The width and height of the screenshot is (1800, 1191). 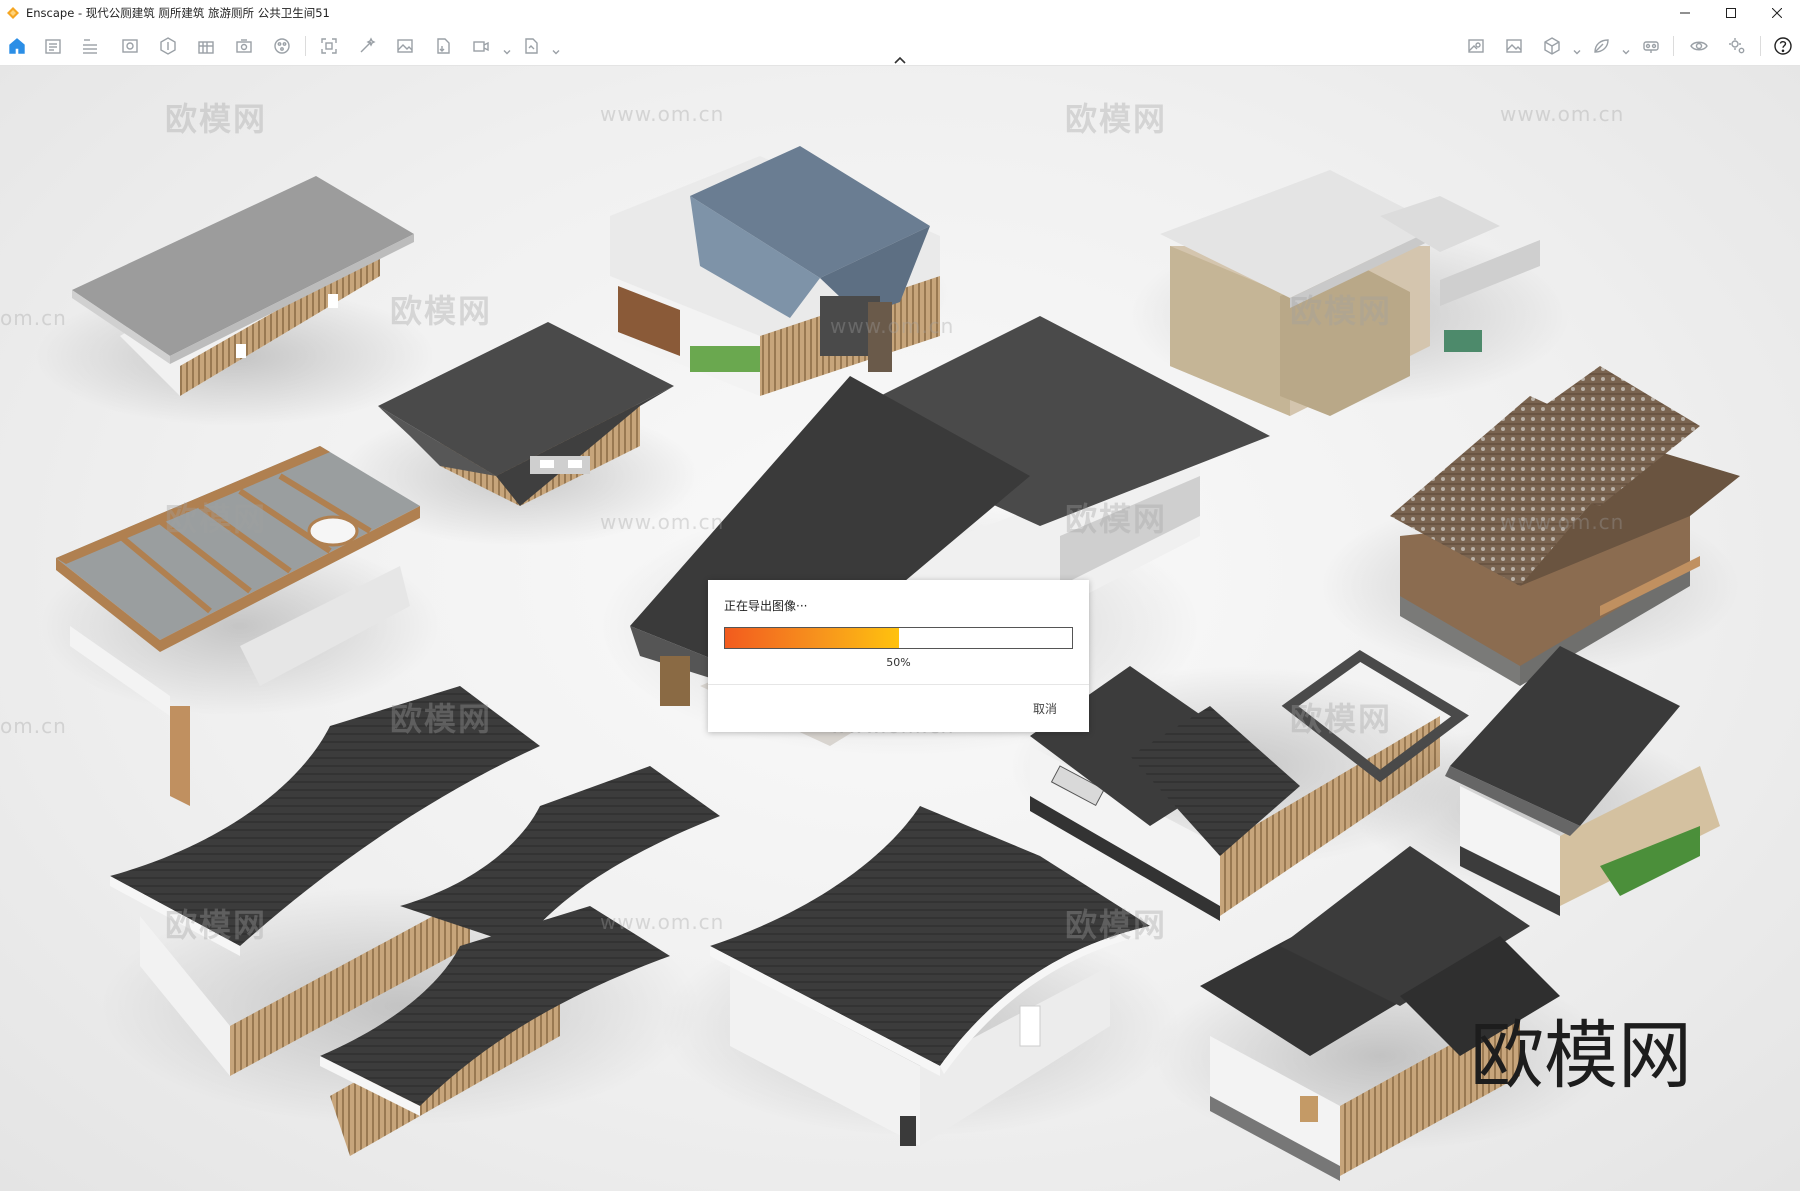 I want to click on export-icon, so click(x=443, y=46).